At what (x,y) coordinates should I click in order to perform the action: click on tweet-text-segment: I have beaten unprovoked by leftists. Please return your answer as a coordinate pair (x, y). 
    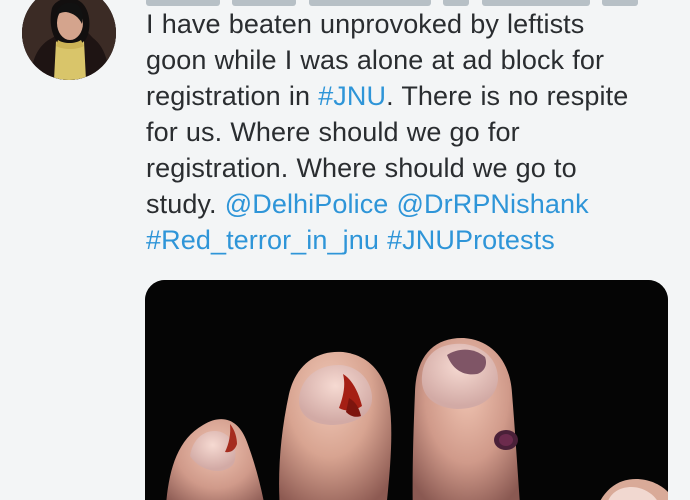
    Looking at the image, I should click on (365, 24).